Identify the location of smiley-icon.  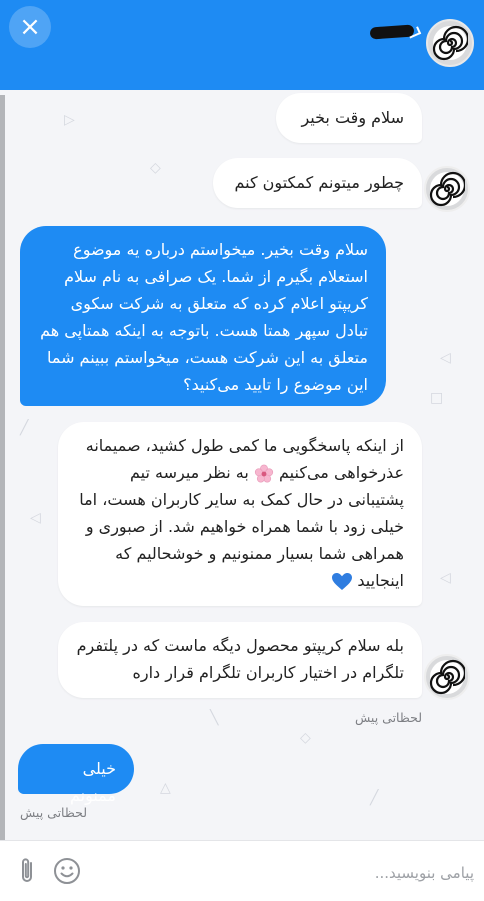
(67, 871).